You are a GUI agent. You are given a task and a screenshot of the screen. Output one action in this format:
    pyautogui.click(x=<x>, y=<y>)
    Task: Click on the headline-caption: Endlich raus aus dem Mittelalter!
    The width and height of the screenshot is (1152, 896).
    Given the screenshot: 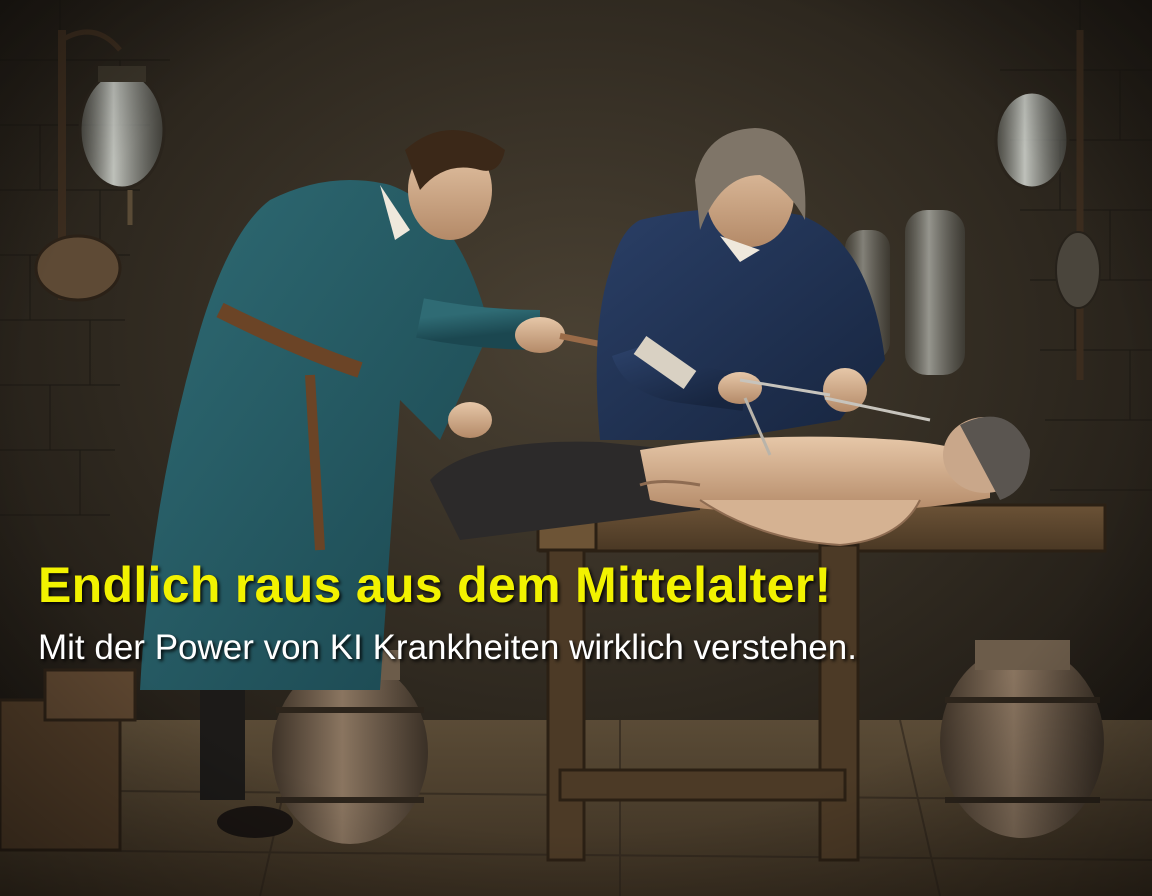 What is the action you would take?
    pyautogui.click(x=435, y=585)
    